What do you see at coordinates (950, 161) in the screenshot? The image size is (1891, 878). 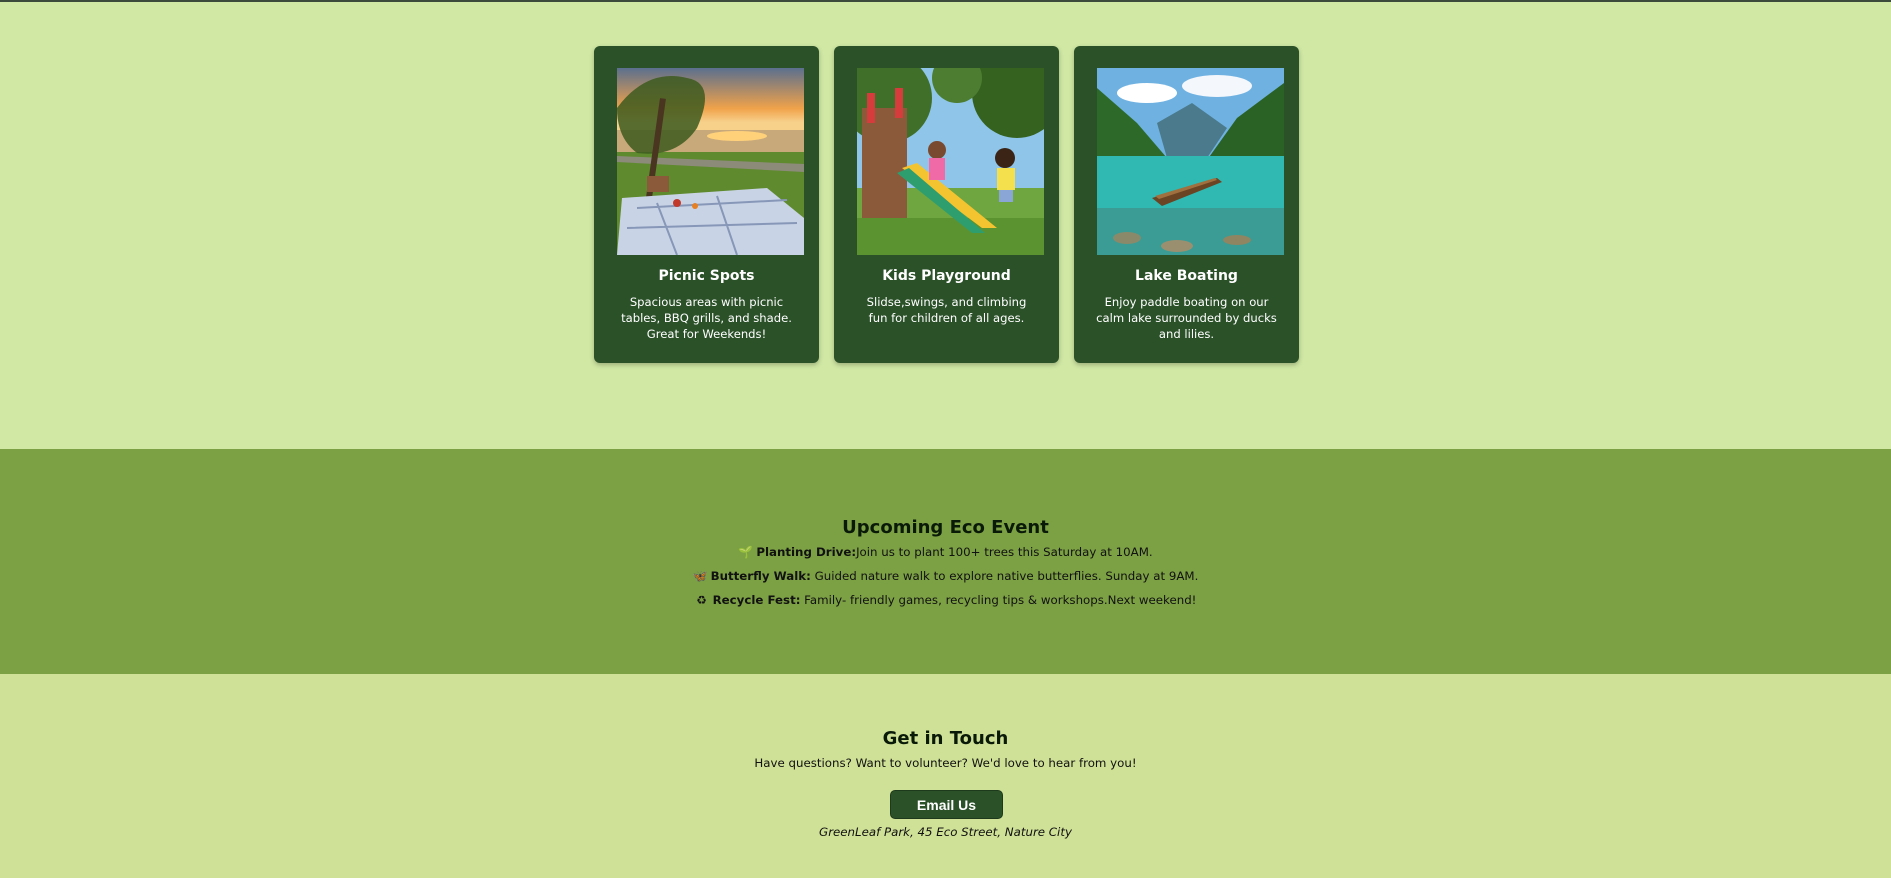 I see `playground-image` at bounding box center [950, 161].